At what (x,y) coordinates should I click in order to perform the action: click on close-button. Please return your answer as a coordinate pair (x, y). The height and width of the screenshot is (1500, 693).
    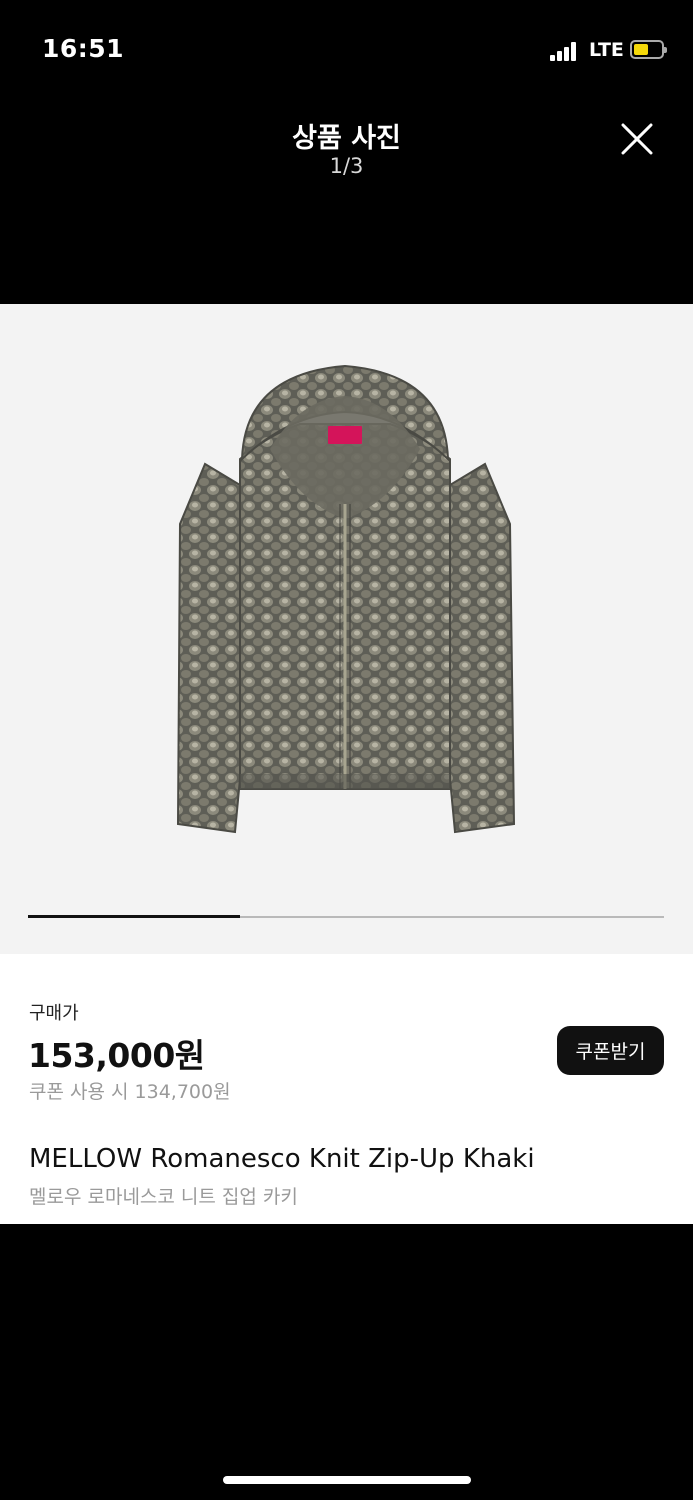
    Looking at the image, I should click on (637, 139).